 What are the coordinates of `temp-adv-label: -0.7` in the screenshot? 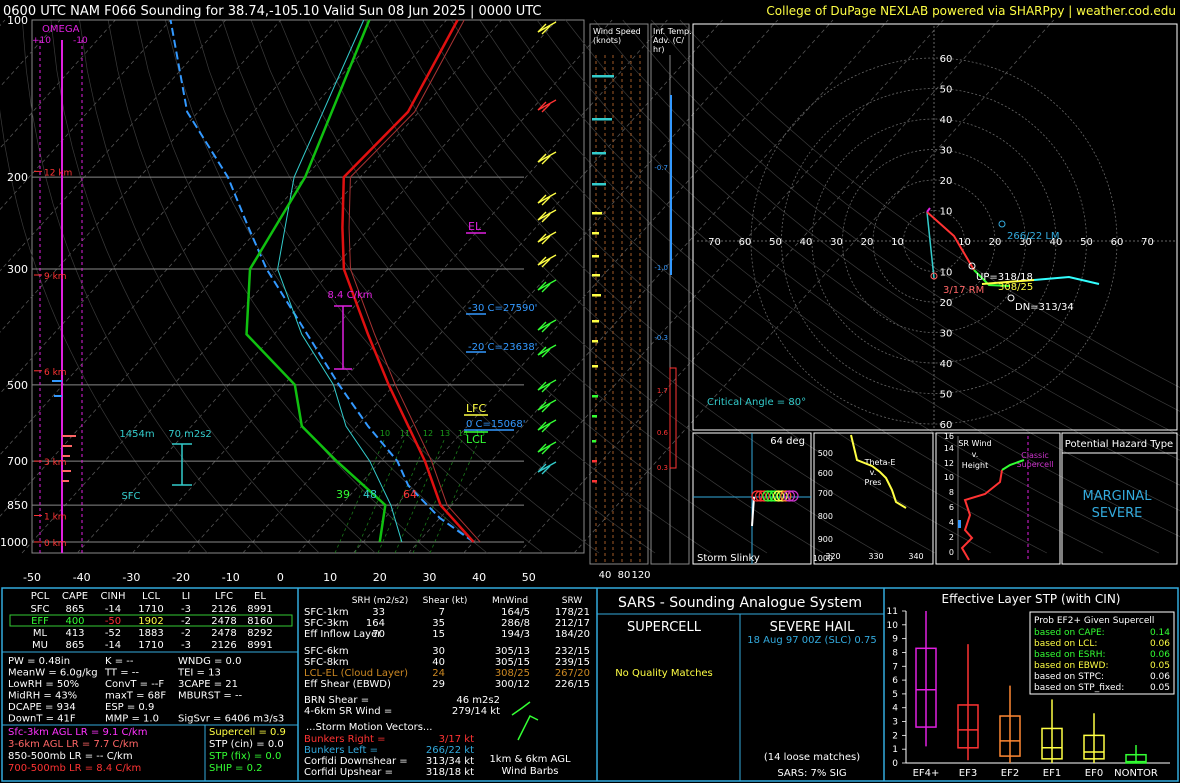 It's located at (661, 168).